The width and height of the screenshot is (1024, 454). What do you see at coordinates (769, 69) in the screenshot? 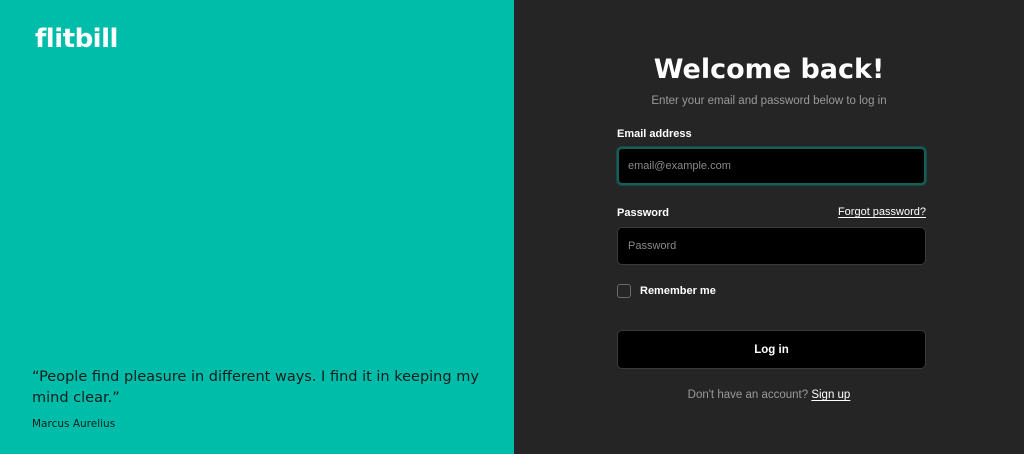
I see `page-title: Welcome back!` at bounding box center [769, 69].